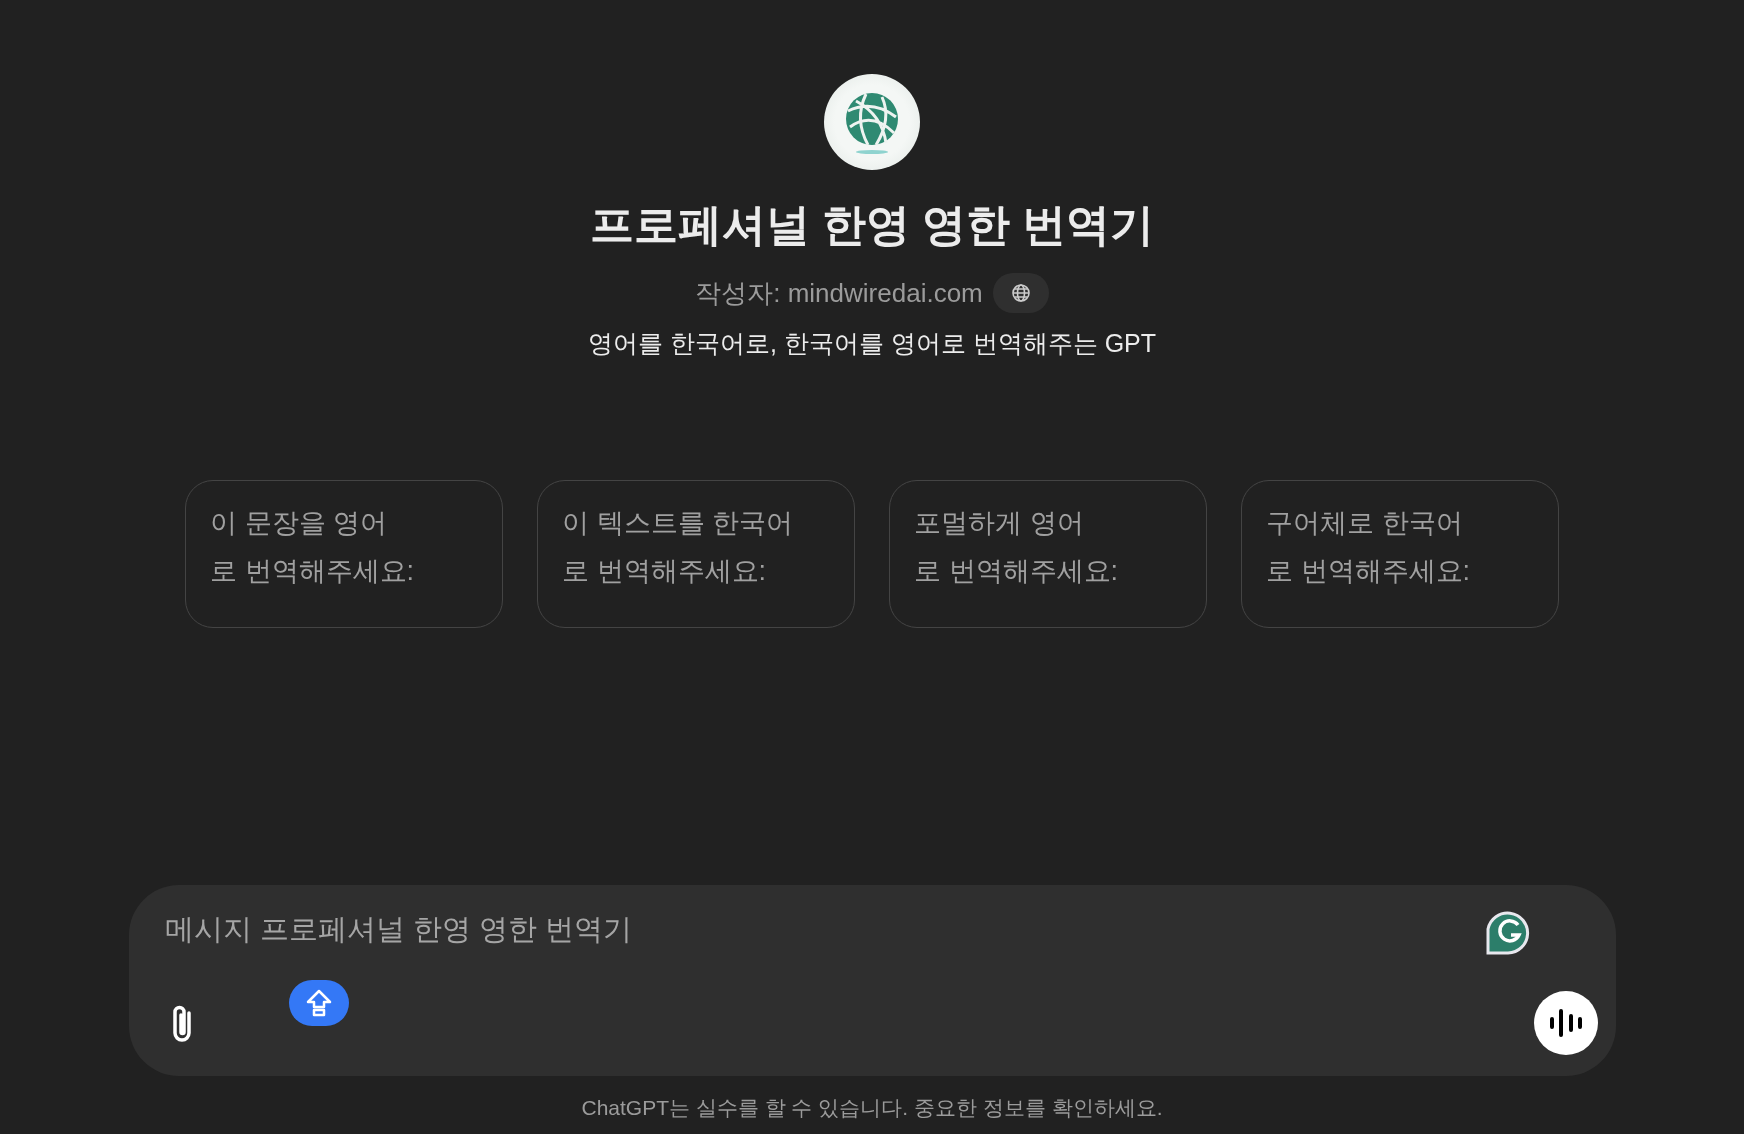 This screenshot has height=1134, width=1744. Describe the element at coordinates (999, 523) in the screenshot. I see `suggestion-text: 포멀하게 영어` at that location.